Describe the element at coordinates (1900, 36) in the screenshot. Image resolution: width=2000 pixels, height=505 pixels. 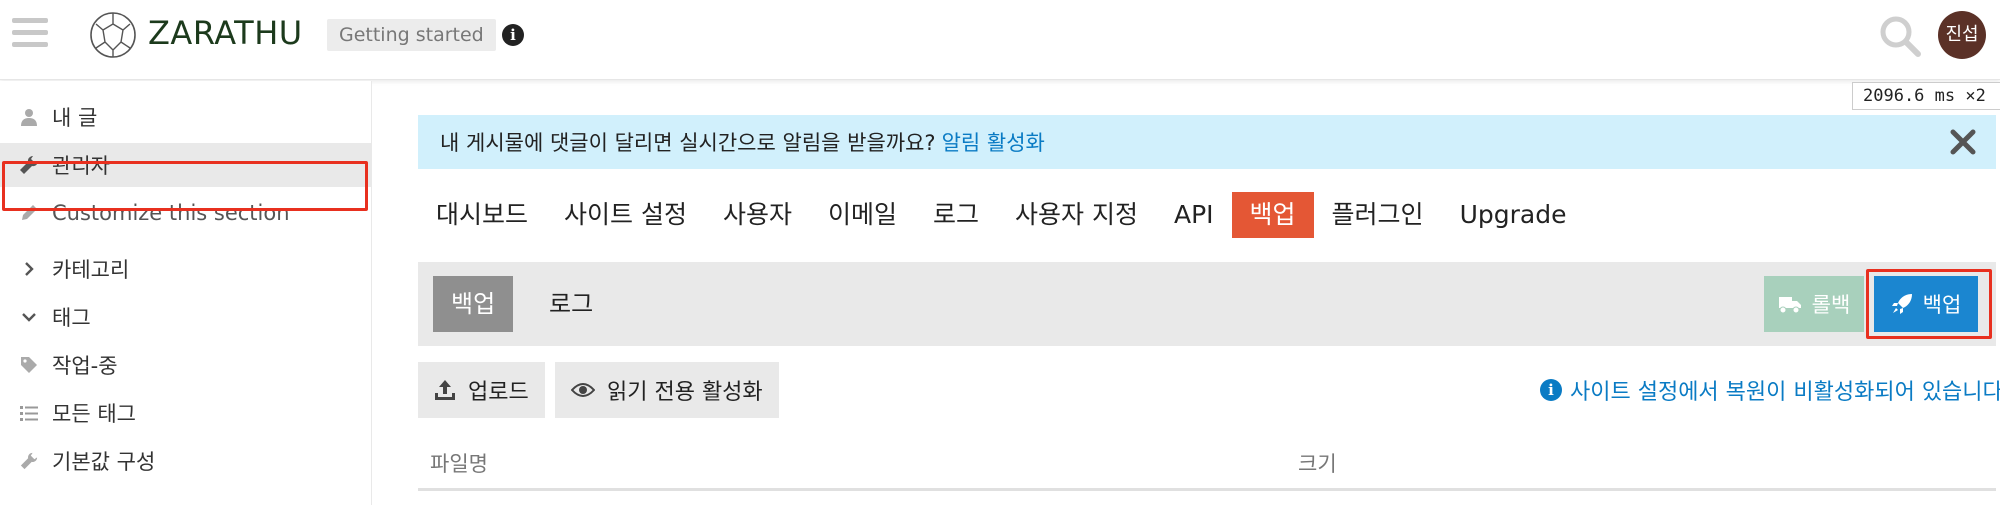
I see `search-icon` at that location.